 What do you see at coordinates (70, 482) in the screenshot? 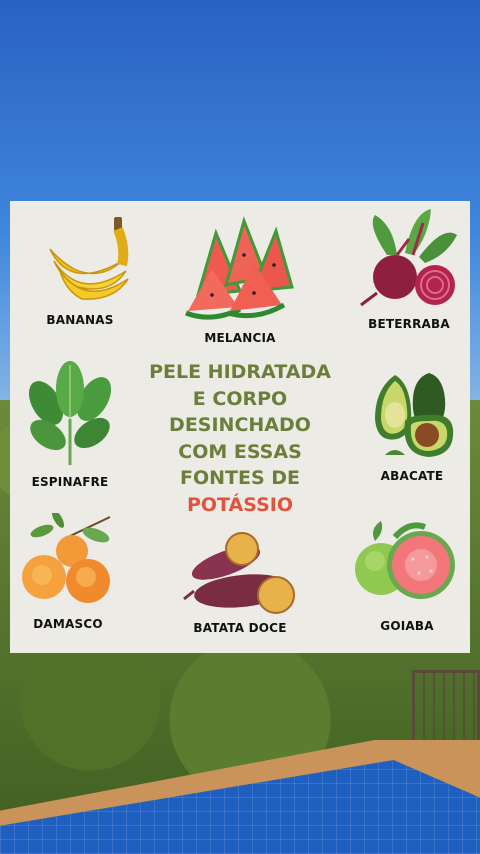
I see `food-label: ESPINAFRE` at bounding box center [70, 482].